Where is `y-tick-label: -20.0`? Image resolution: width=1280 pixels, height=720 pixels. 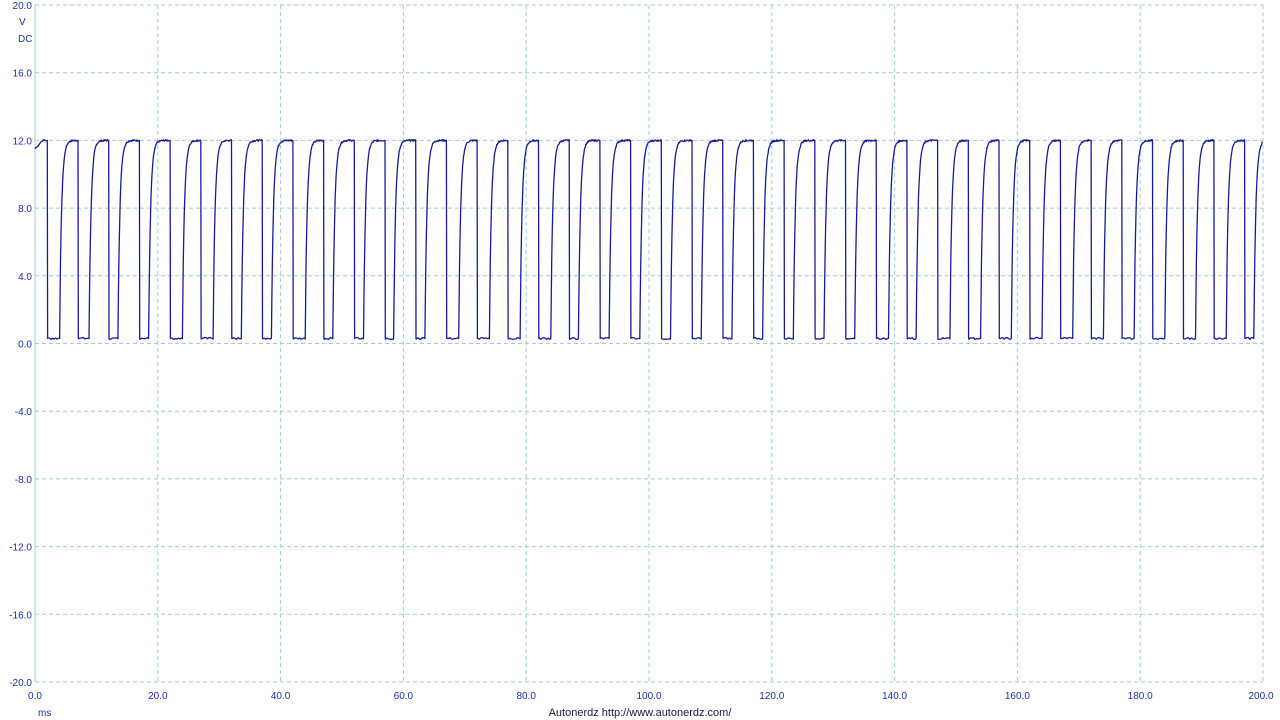
y-tick-label: -20.0 is located at coordinates (20, 683).